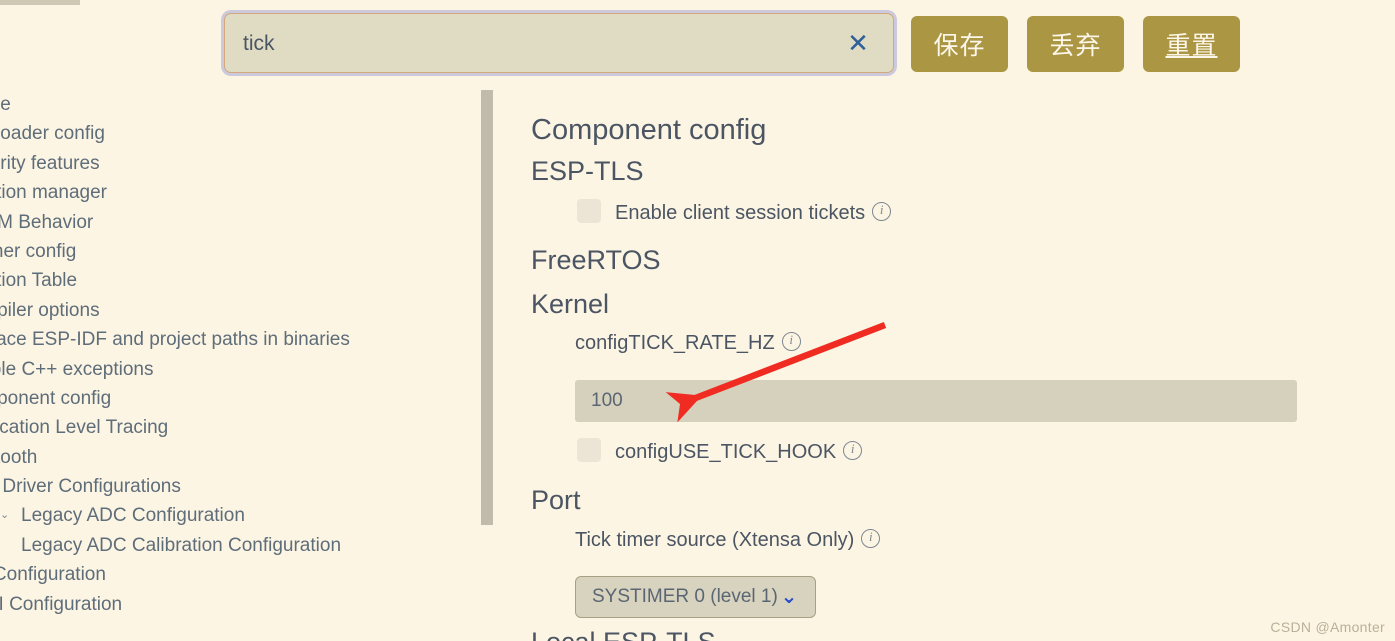 This screenshot has height=641, width=1395. Describe the element at coordinates (235, 398) in the screenshot. I see `sidebar-item-component-config: Component config` at that location.